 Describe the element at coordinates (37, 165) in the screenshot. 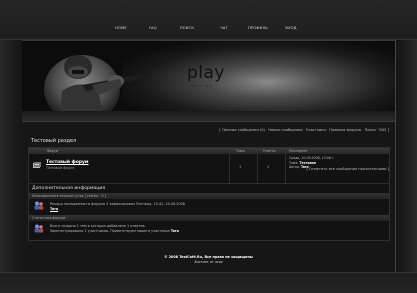

I see `forum-folder-icon` at that location.